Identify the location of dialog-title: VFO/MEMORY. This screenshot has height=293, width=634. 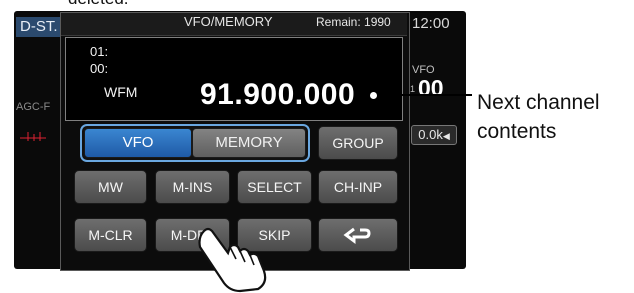
(228, 21).